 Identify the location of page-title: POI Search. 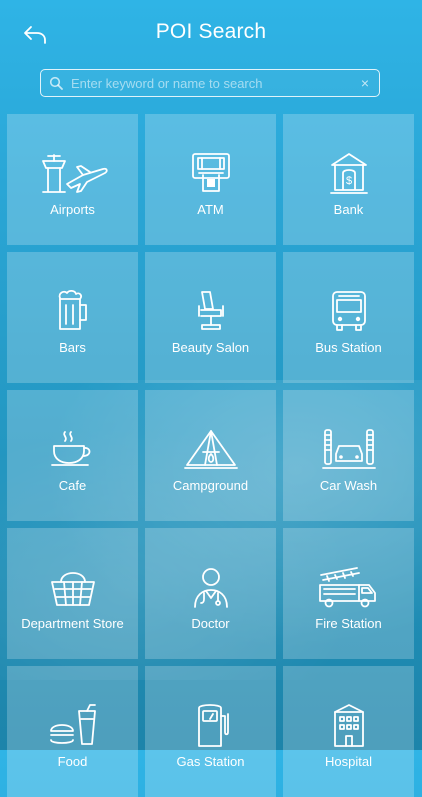
(211, 31).